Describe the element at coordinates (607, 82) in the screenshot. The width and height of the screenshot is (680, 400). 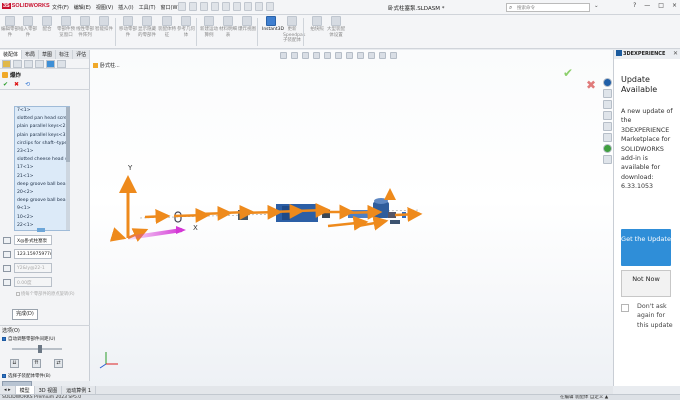
I see `3dexperience-tab-icon` at that location.